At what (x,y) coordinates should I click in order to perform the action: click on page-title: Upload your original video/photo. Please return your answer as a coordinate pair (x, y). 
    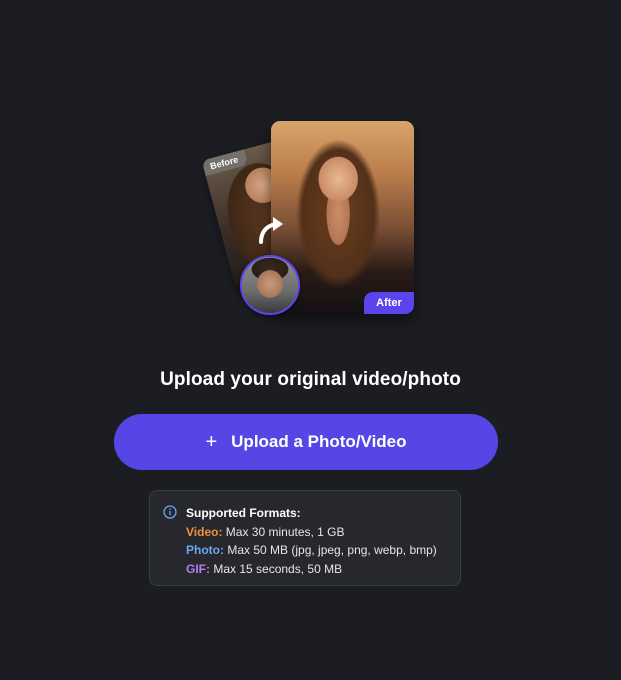
    Looking at the image, I should click on (310, 379).